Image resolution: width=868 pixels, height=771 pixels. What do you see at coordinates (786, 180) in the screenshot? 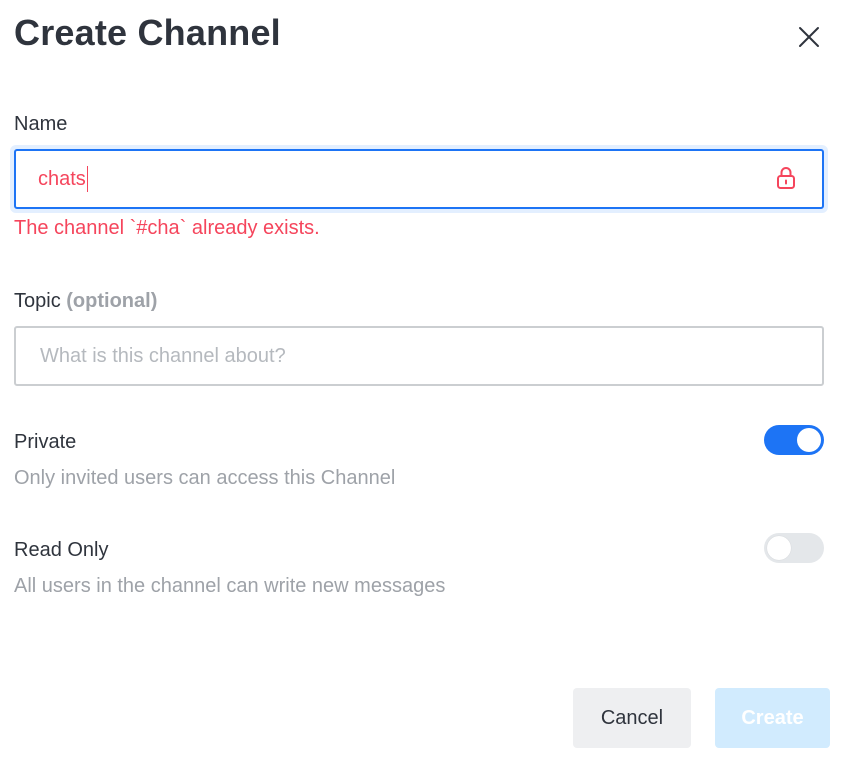
I see `lock-icon` at bounding box center [786, 180].